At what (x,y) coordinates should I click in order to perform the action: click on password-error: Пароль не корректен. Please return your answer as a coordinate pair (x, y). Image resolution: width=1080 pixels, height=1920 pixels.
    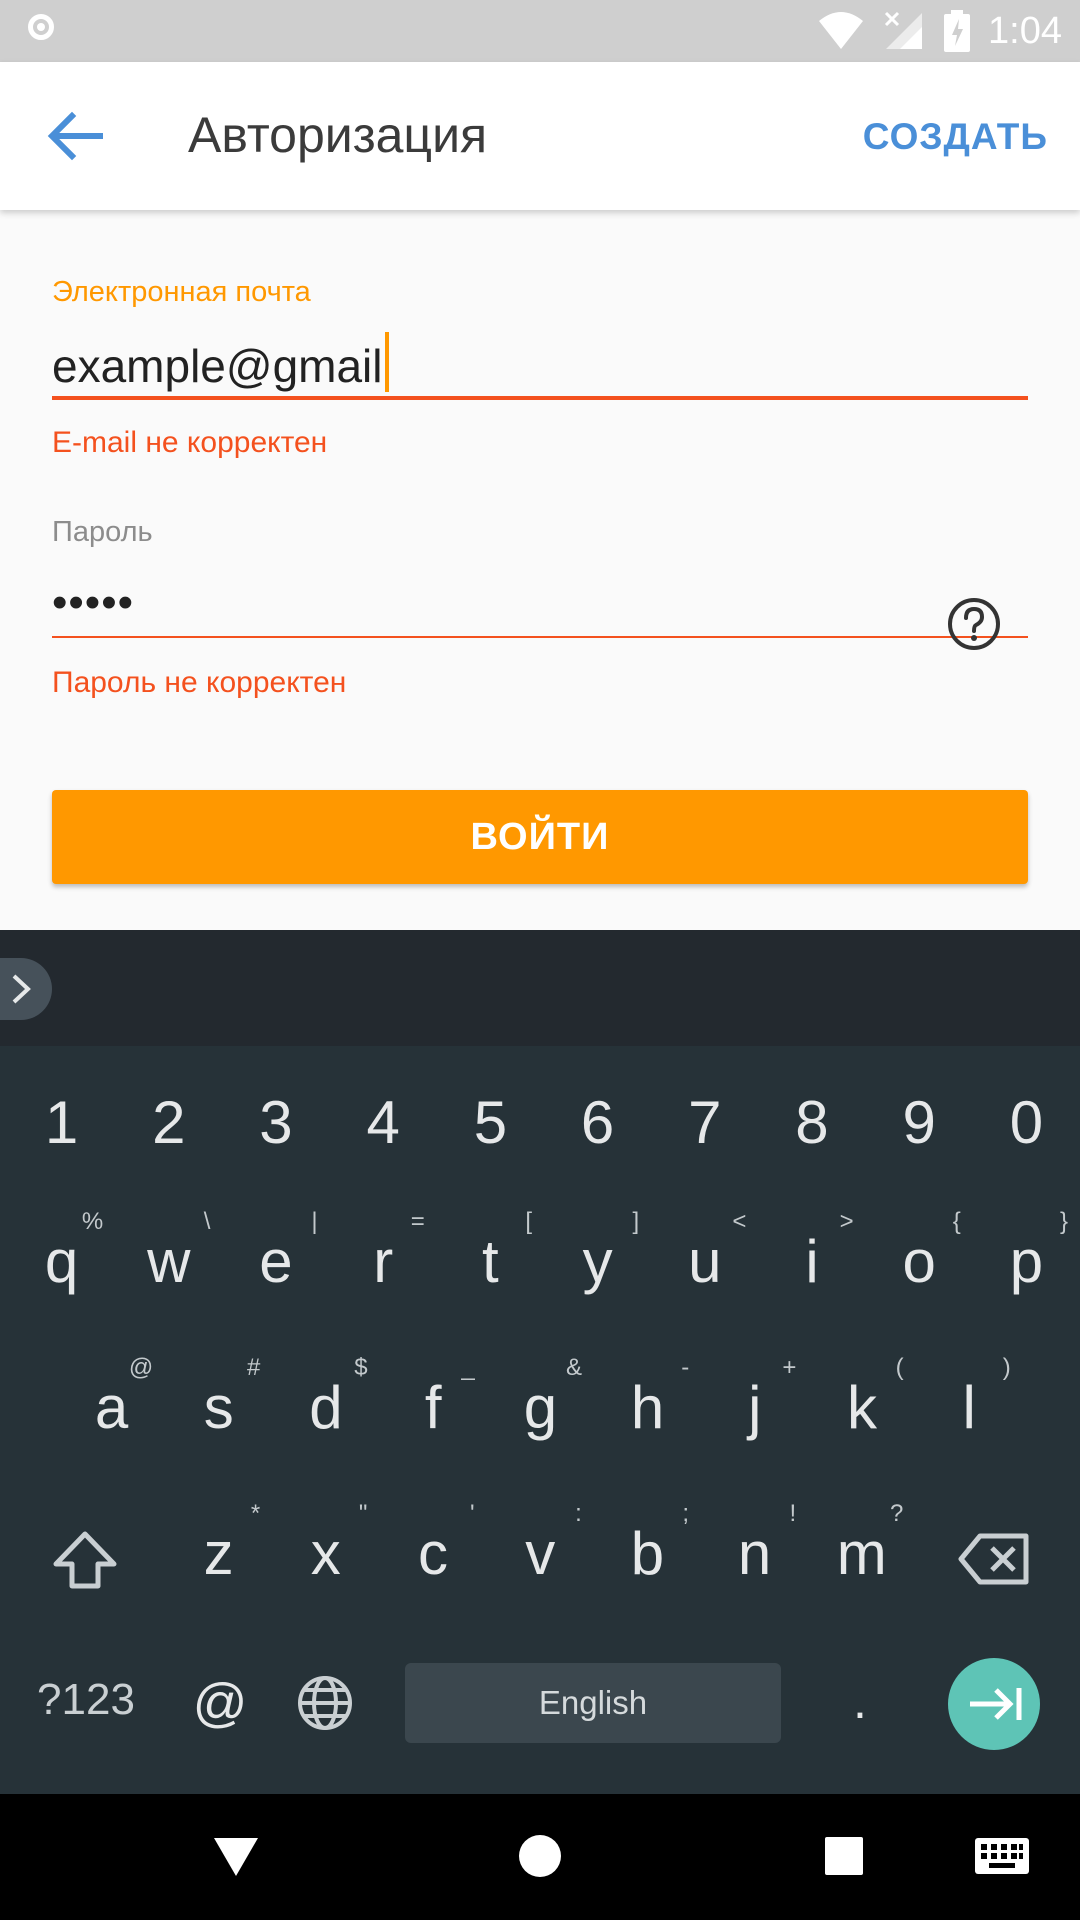
    Looking at the image, I should click on (199, 682).